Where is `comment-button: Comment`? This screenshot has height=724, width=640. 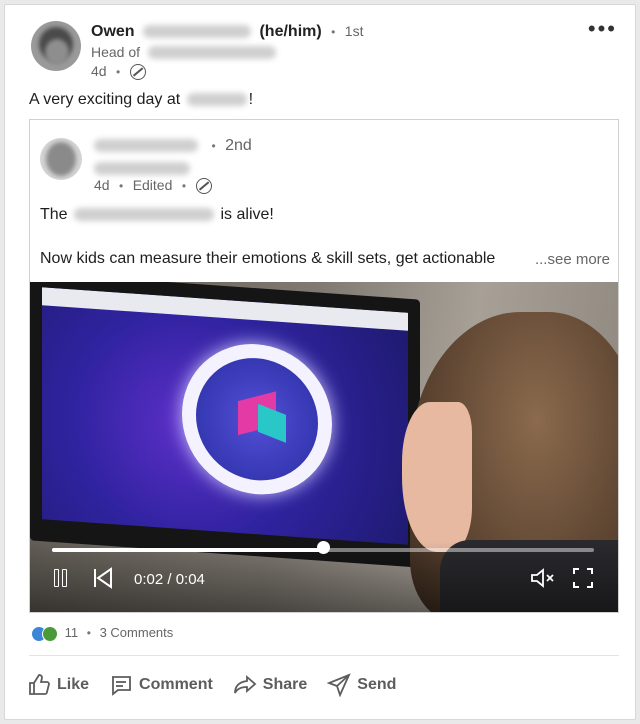
comment-button: Comment is located at coordinates (161, 685).